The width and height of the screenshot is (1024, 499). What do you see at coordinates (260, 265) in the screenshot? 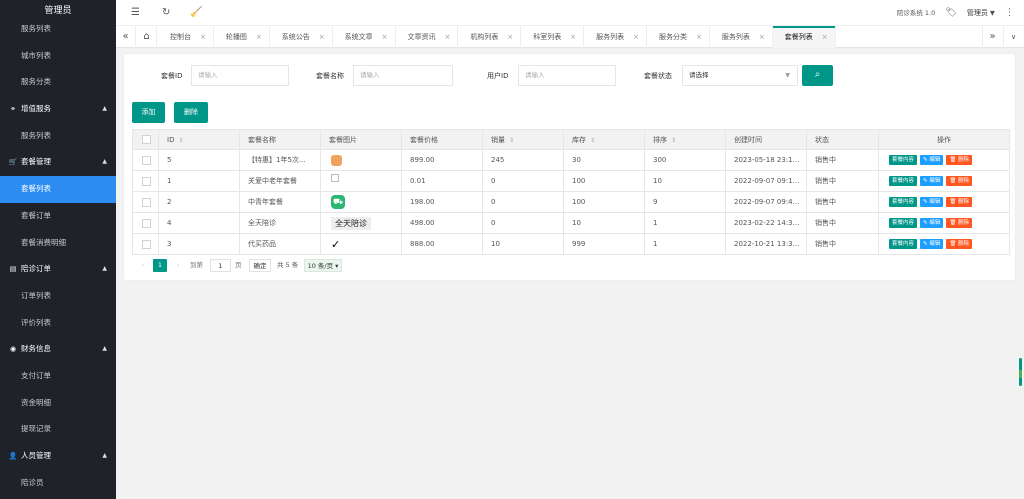
I see `goto-confirm-button: 确定` at bounding box center [260, 265].